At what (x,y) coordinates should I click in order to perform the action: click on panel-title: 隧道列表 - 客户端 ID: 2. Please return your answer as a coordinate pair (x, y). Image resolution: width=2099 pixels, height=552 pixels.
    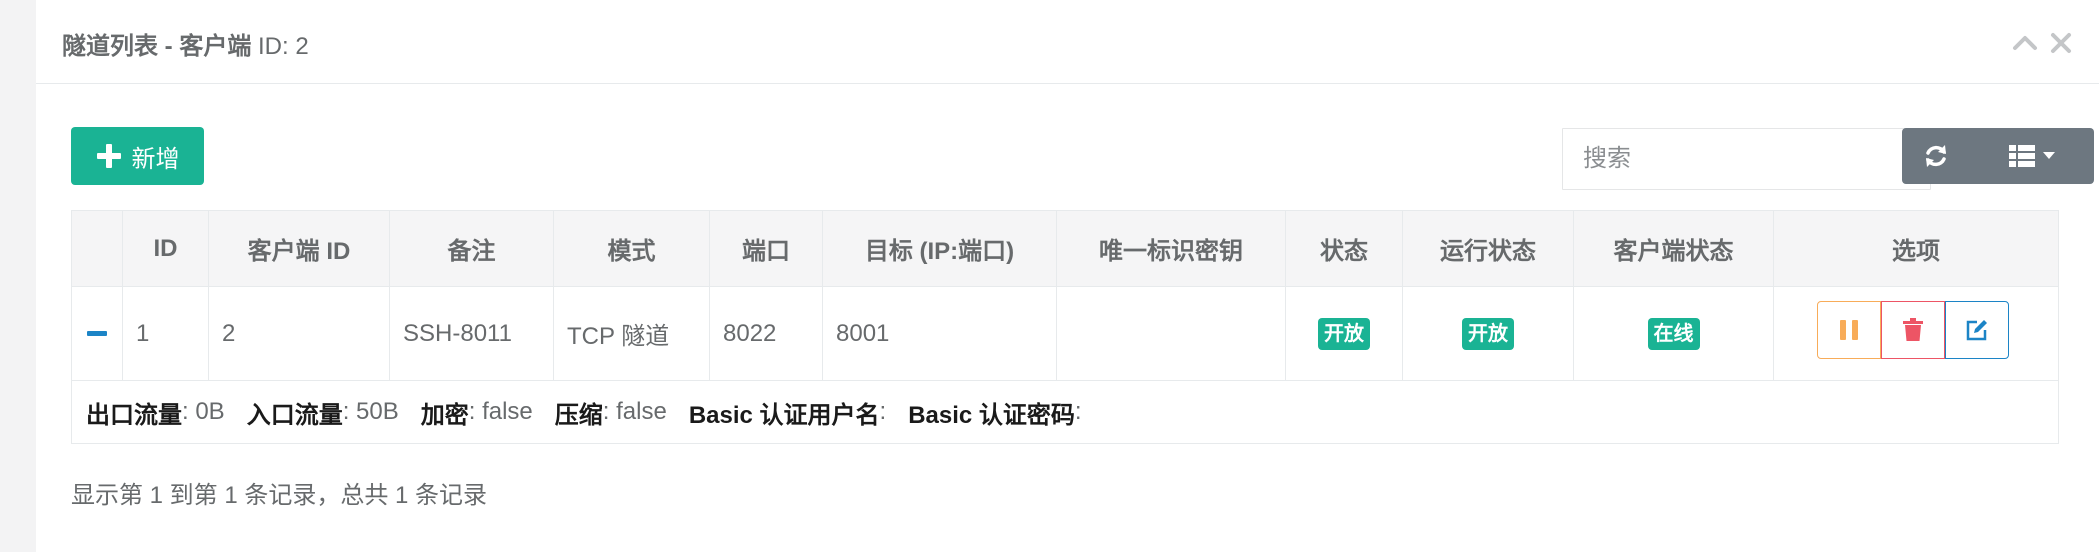
    Looking at the image, I should click on (185, 43).